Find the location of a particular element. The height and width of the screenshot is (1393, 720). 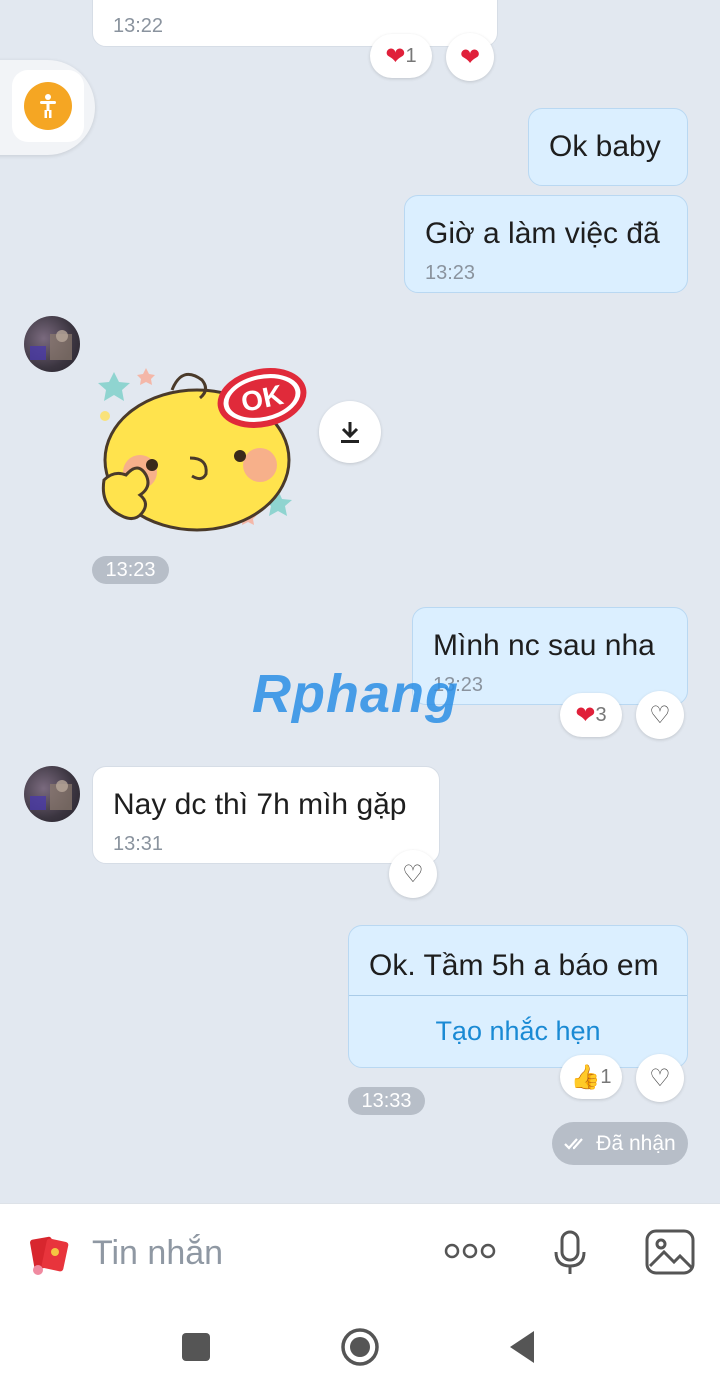

message-bubble-incoming: Nay dc thì 7h mìh gặp 13:31 is located at coordinates (266, 815).